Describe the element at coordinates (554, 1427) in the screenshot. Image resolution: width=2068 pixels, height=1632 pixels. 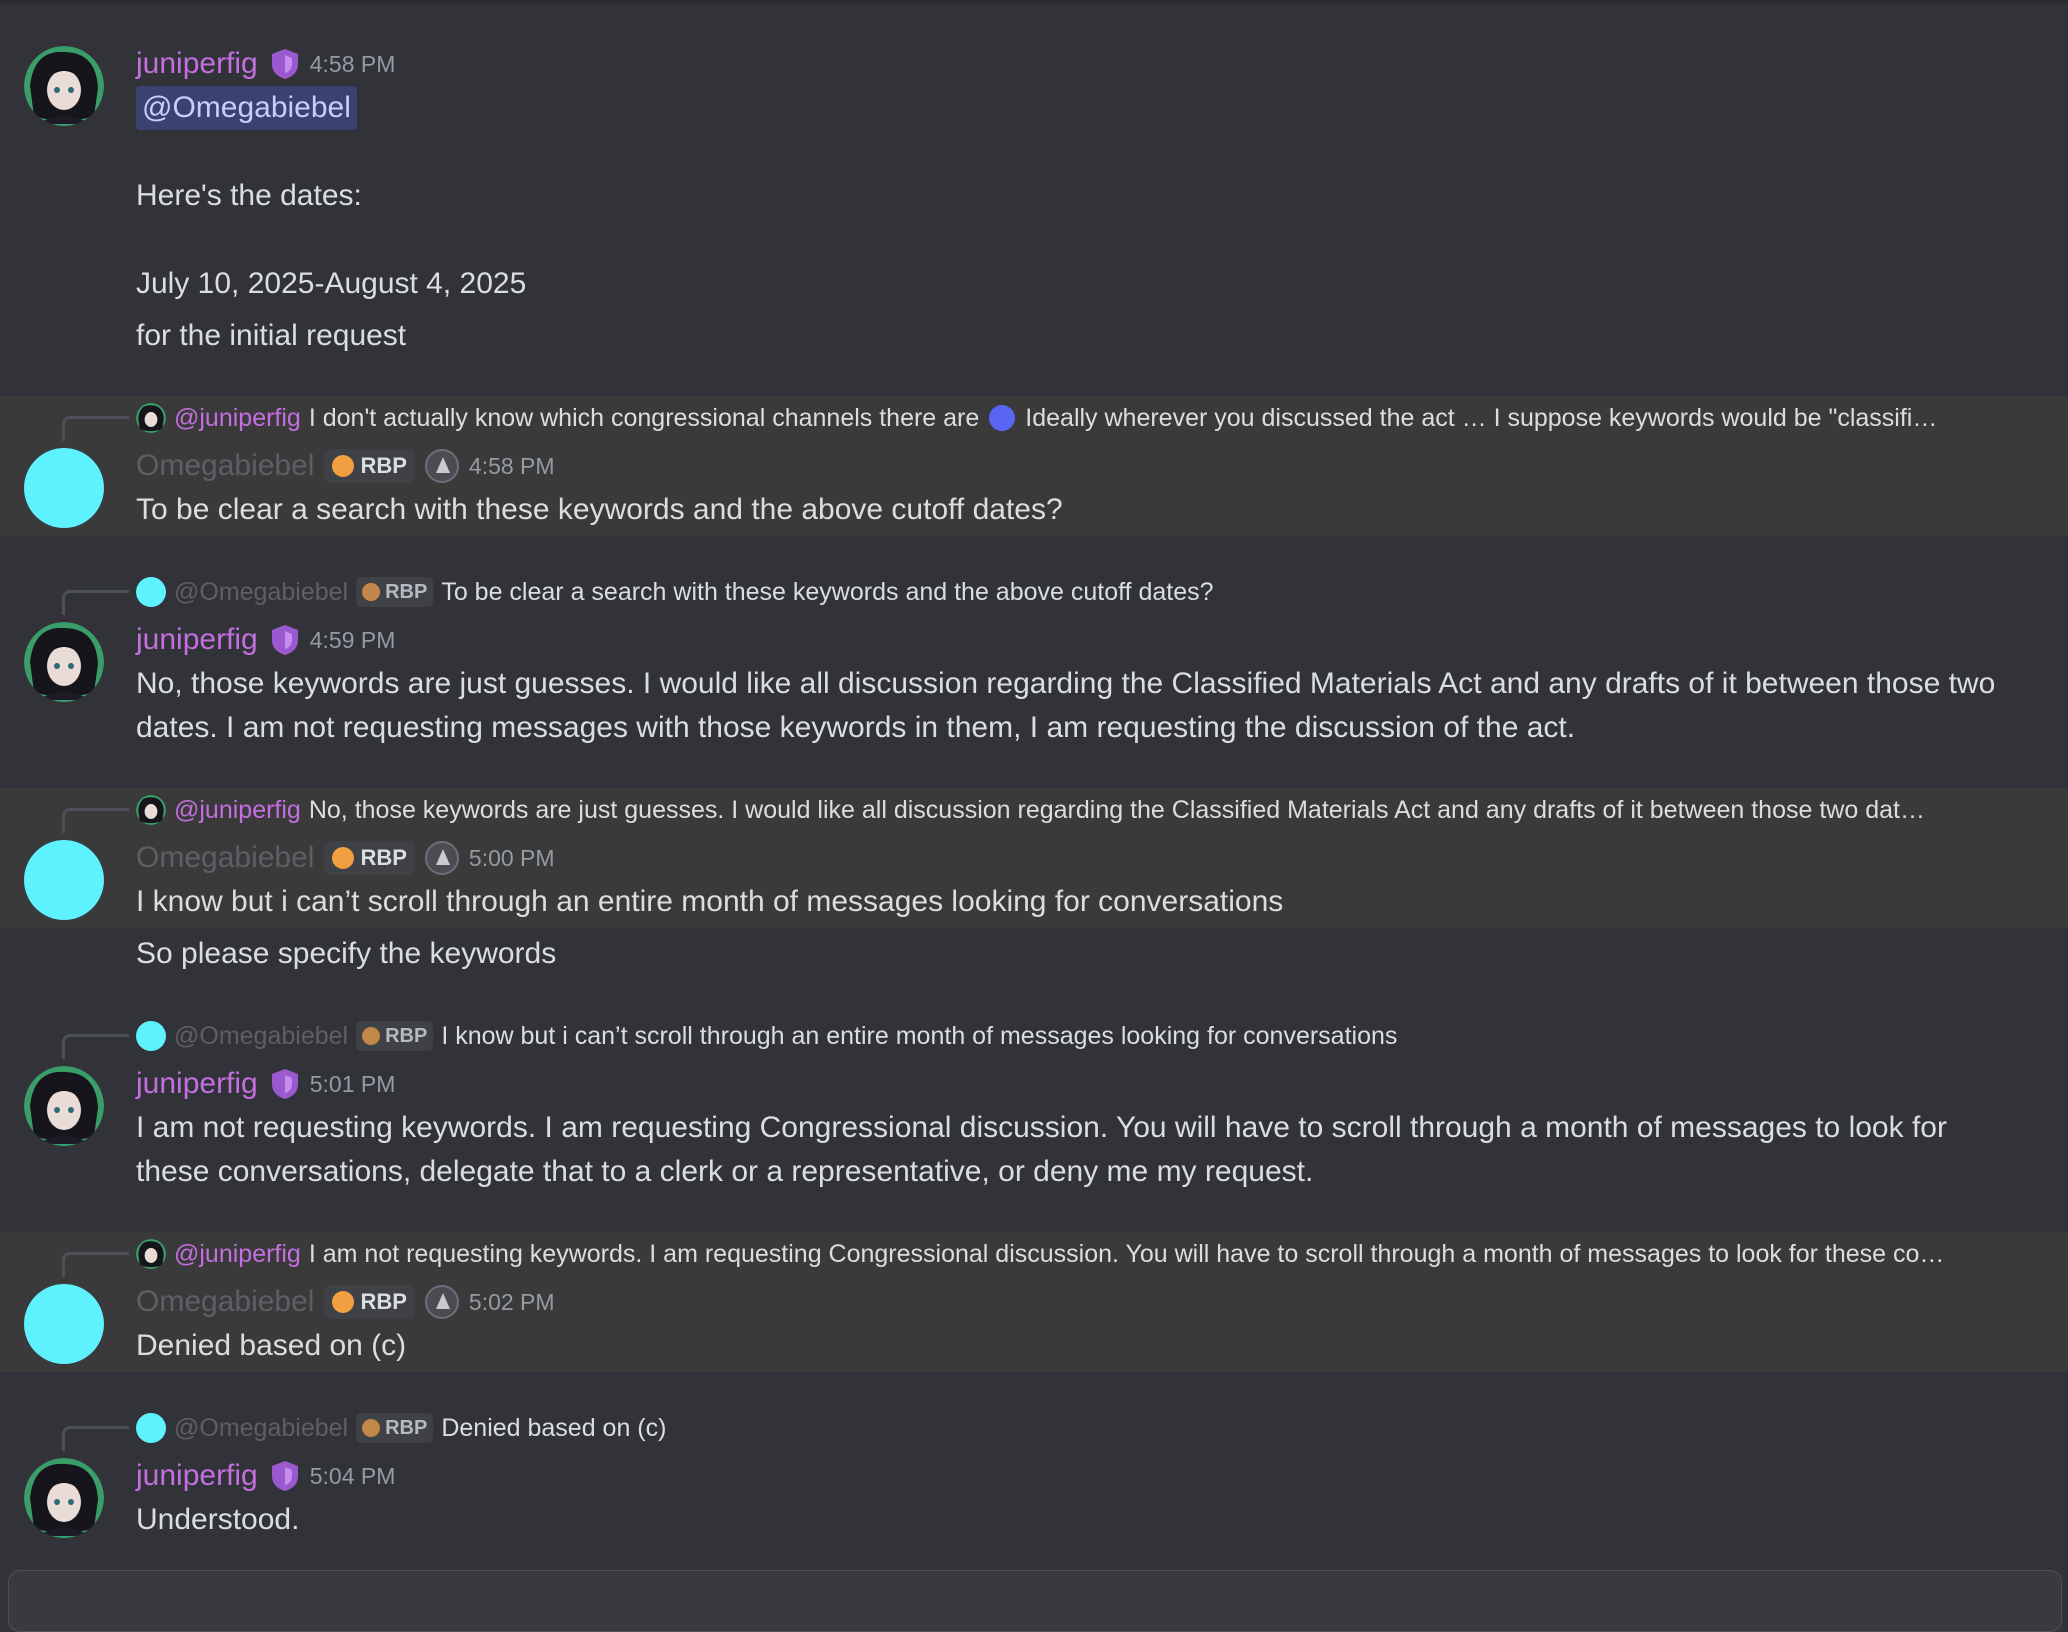
I see `reply-text: Denied based on (c)` at that location.